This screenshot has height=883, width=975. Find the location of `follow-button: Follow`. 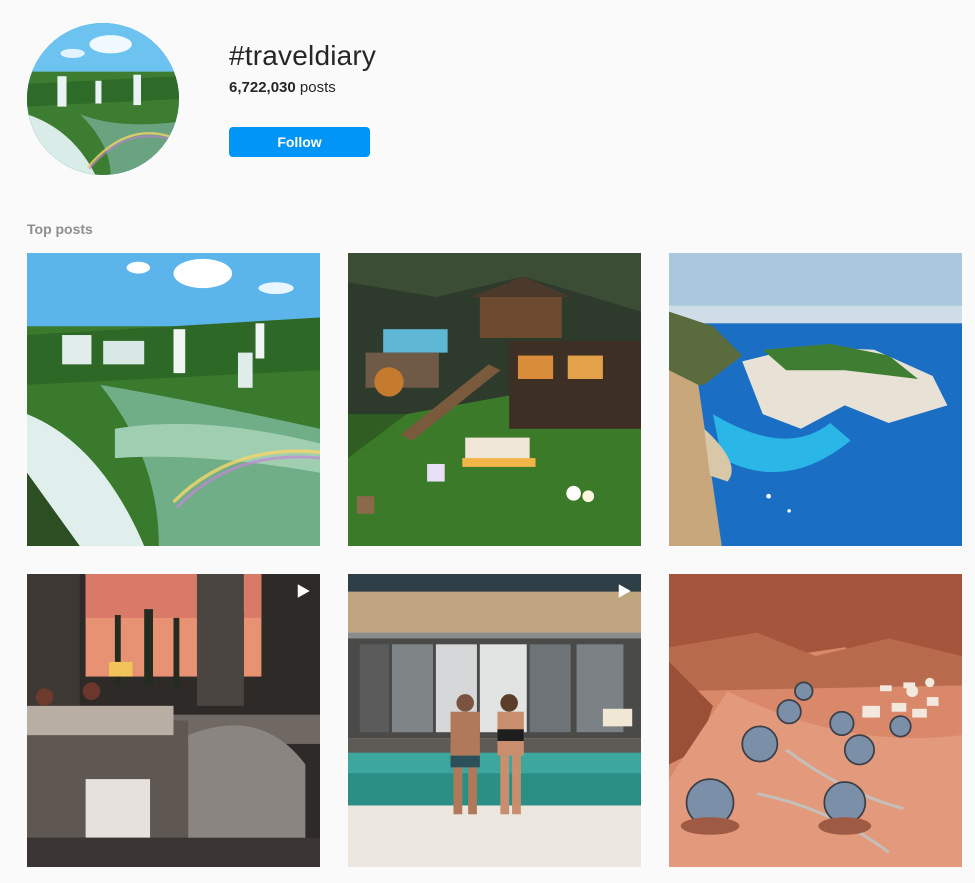

follow-button: Follow is located at coordinates (299, 142).